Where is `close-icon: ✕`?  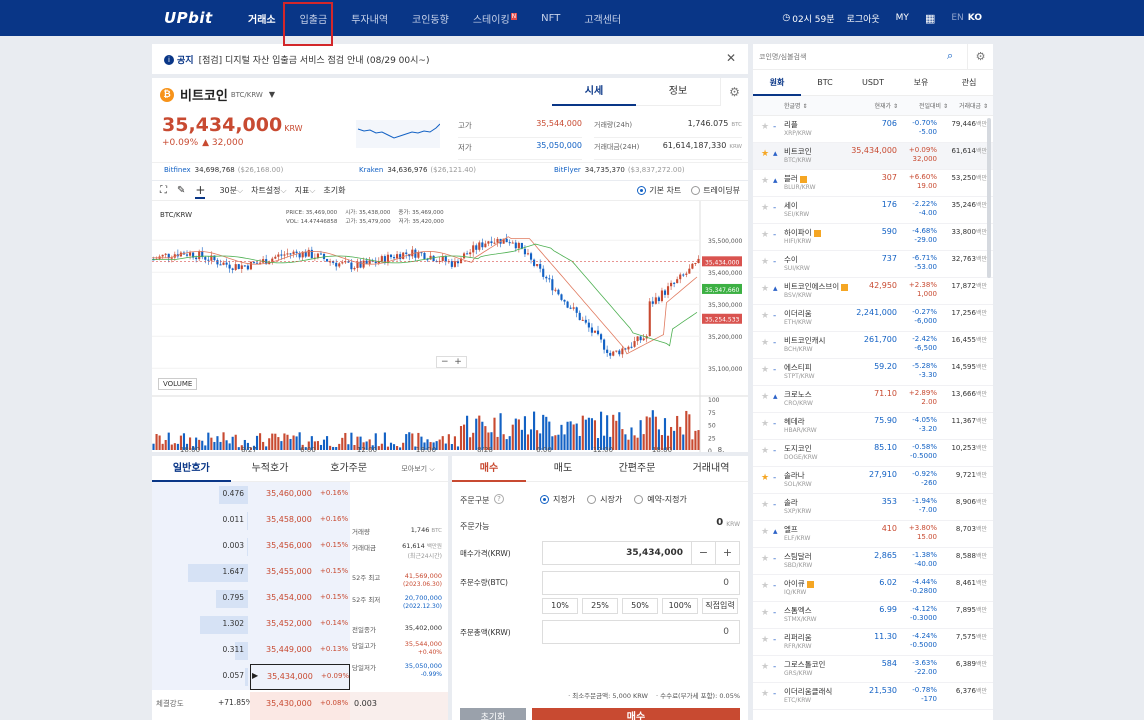 close-icon: ✕ is located at coordinates (731, 58).